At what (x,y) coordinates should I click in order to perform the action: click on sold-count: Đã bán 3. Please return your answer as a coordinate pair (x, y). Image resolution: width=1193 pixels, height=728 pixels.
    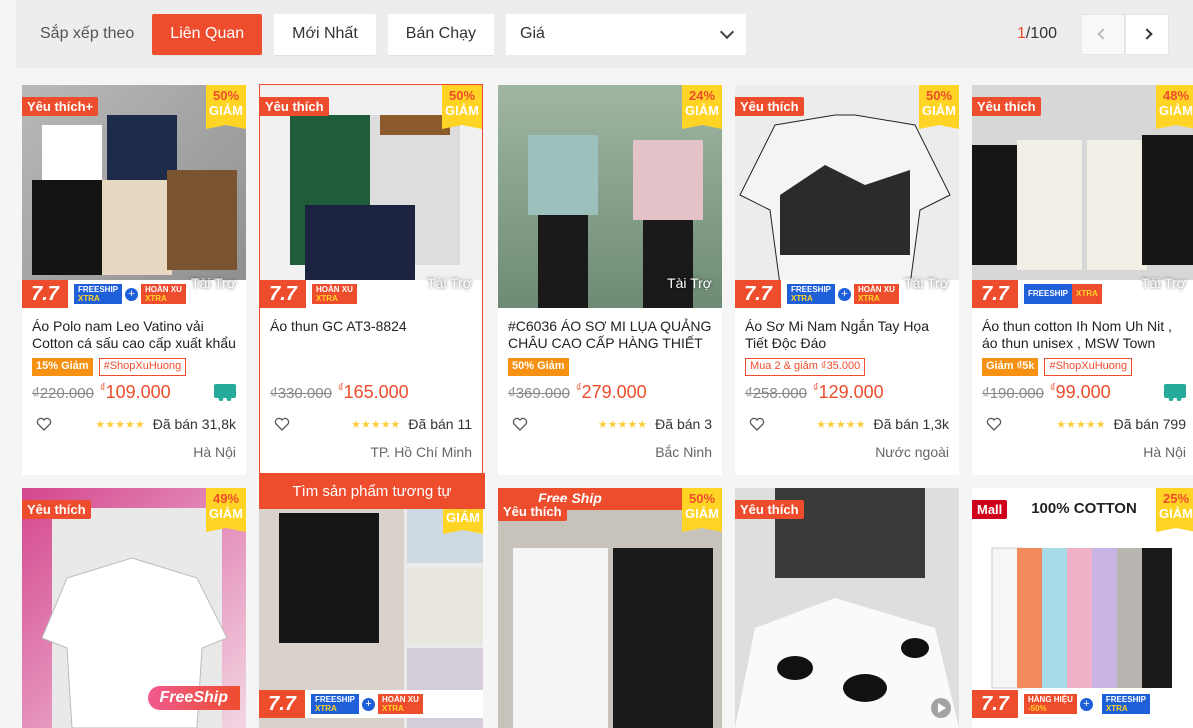
    Looking at the image, I should click on (683, 424).